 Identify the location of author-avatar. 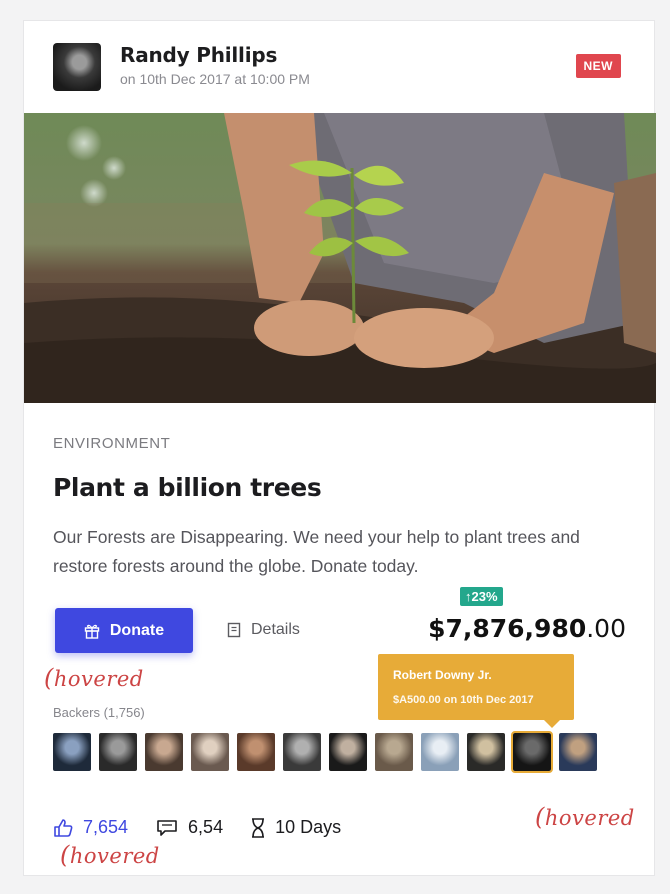
(77, 67).